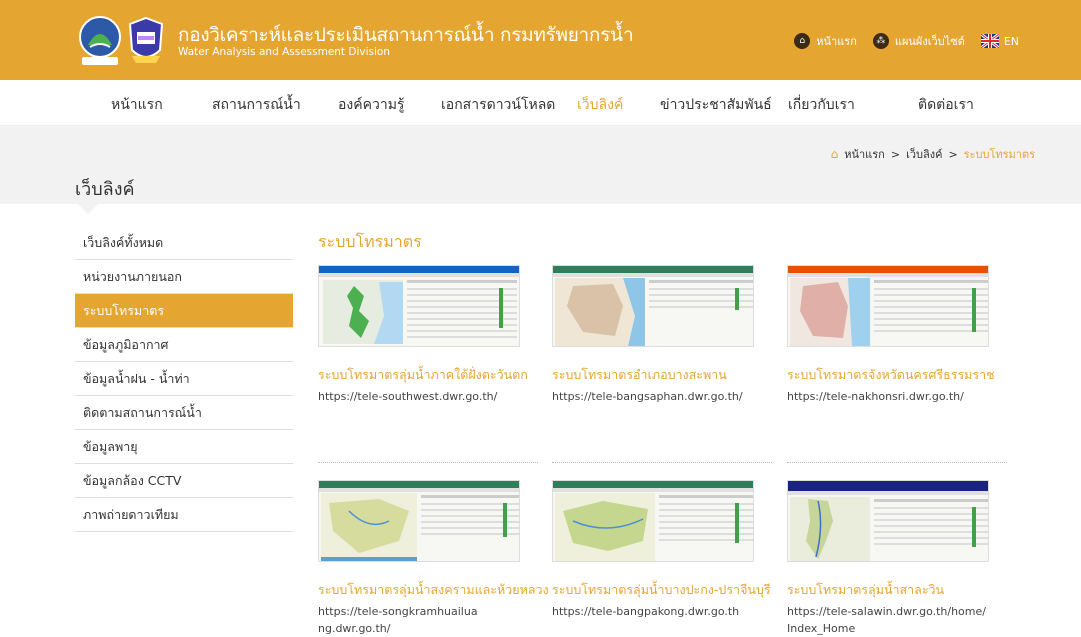 This screenshot has width=1081, height=637. I want to click on sidebar-item-rainfall: ข้อมูลน้ำฝน - น้ำท่า, so click(184, 379).